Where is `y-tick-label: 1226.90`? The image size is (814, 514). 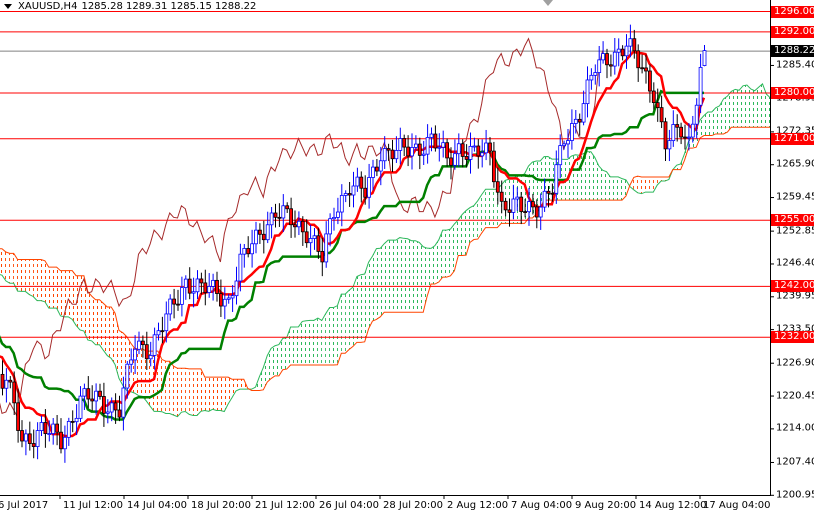 y-tick-label: 1226.90 is located at coordinates (795, 363).